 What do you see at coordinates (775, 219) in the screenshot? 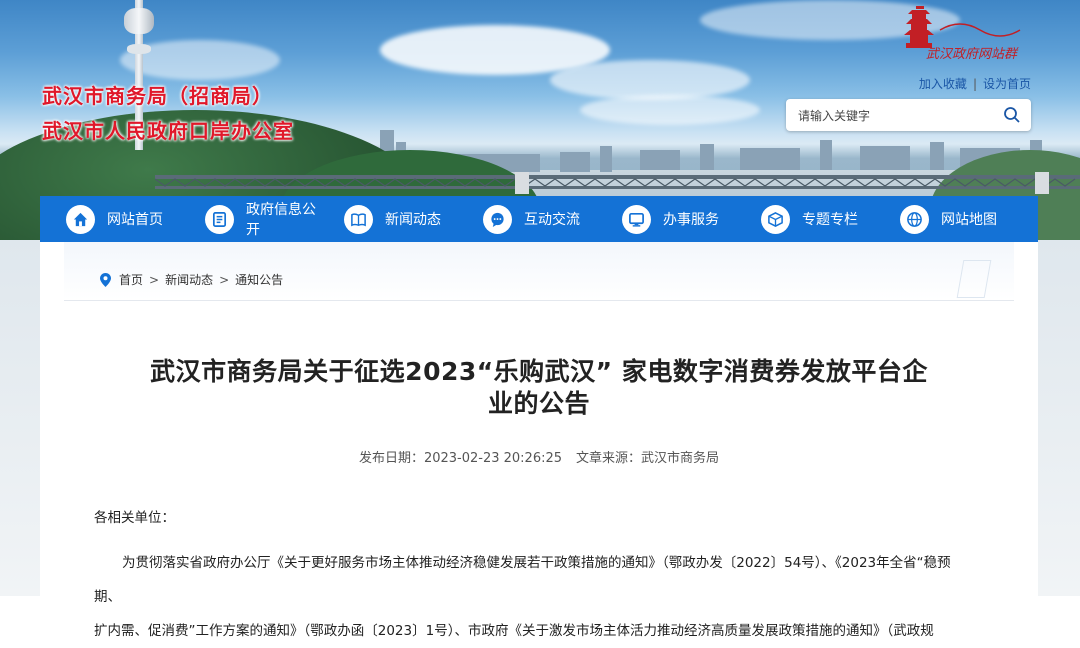
I see `cube-icon` at bounding box center [775, 219].